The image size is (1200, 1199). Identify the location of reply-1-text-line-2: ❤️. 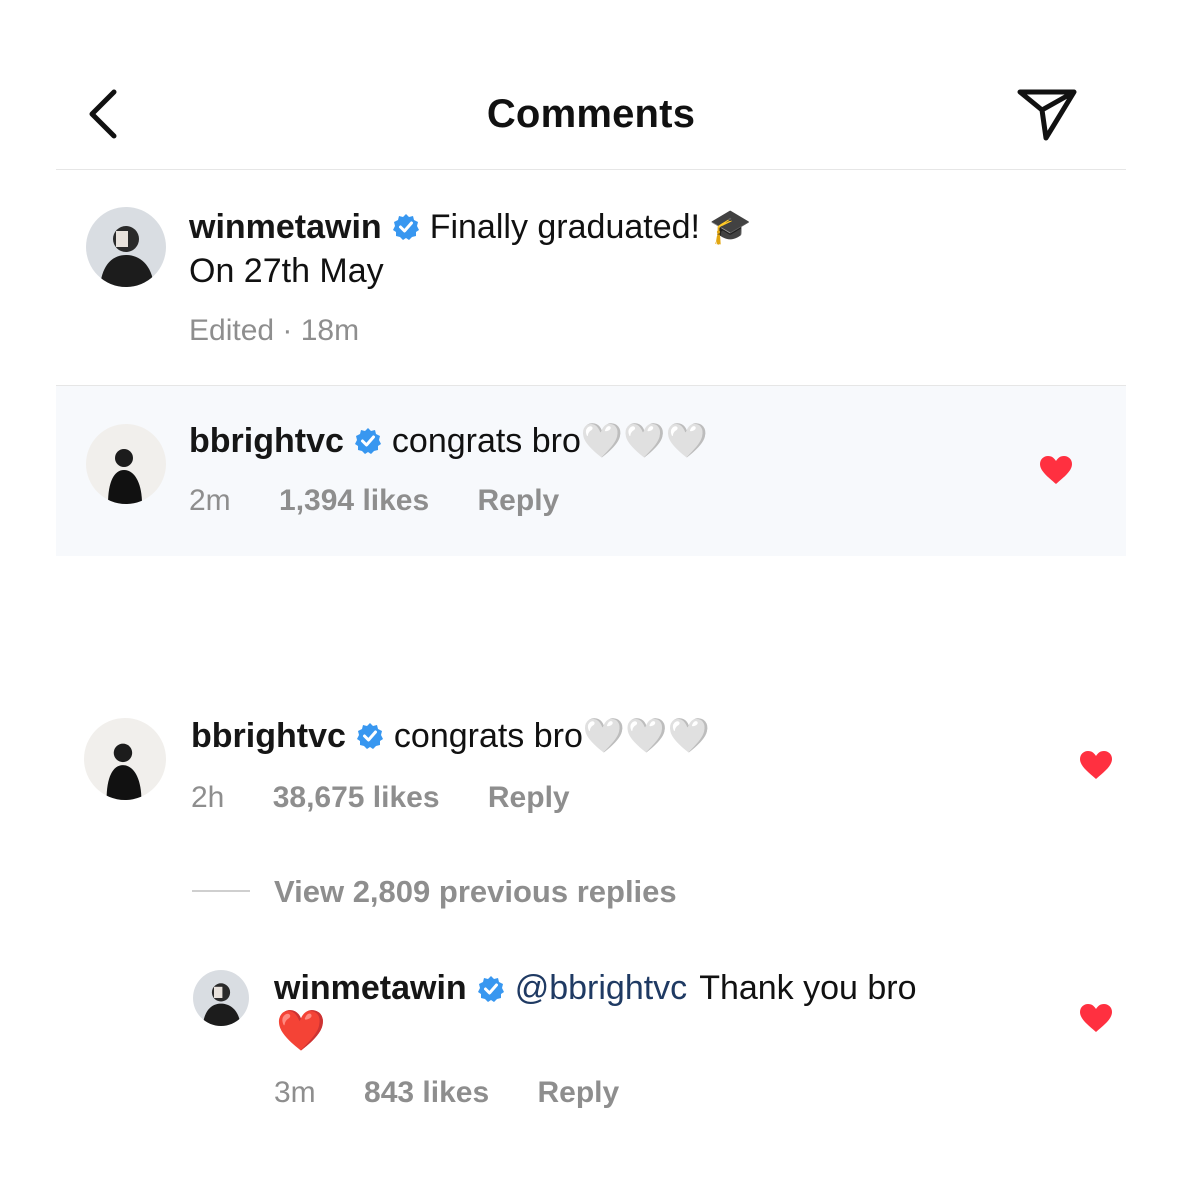
(301, 1031).